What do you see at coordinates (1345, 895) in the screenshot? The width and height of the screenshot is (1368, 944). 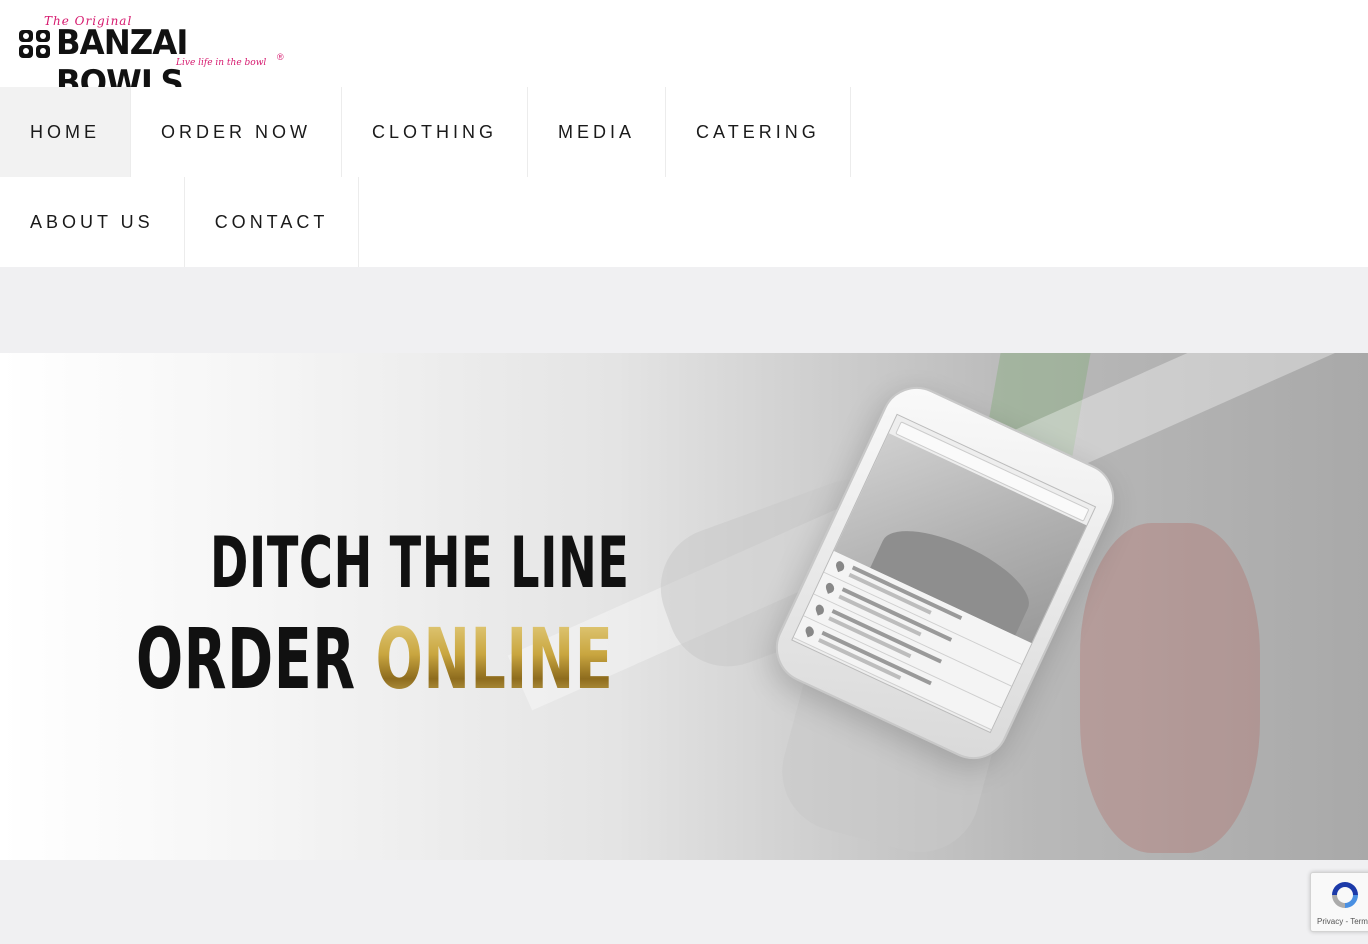 I see `recaptcha-icon` at bounding box center [1345, 895].